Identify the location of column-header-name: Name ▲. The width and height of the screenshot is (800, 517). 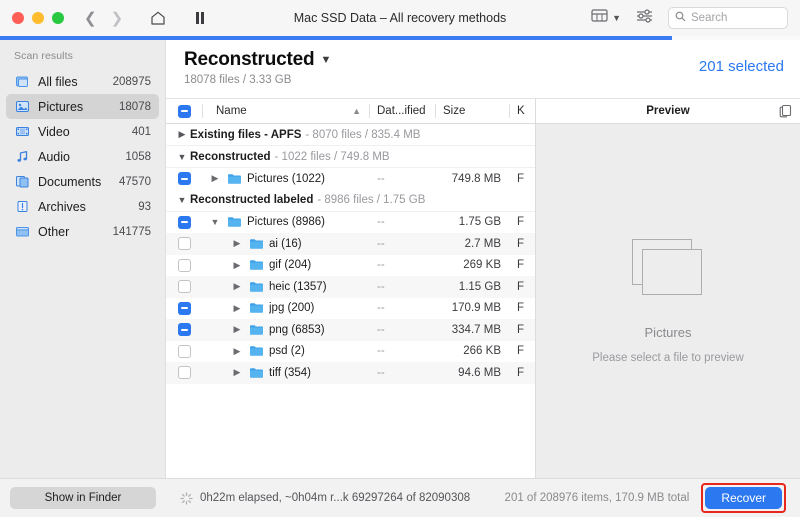
(285, 111).